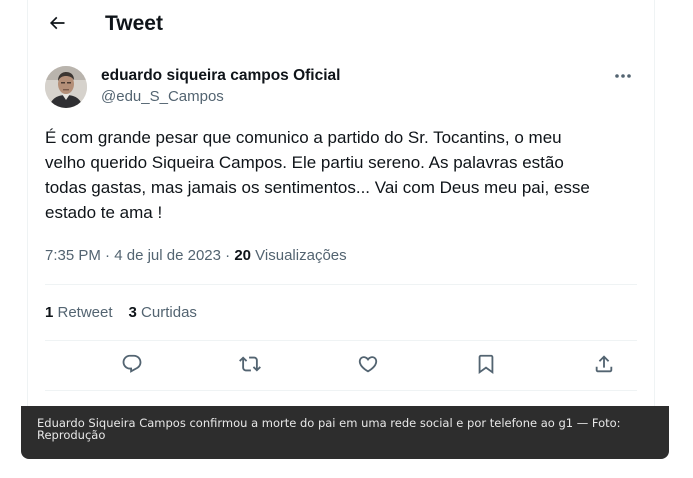 The width and height of the screenshot is (693, 478). Describe the element at coordinates (83, 312) in the screenshot. I see `retweets-label: Retweet` at that location.